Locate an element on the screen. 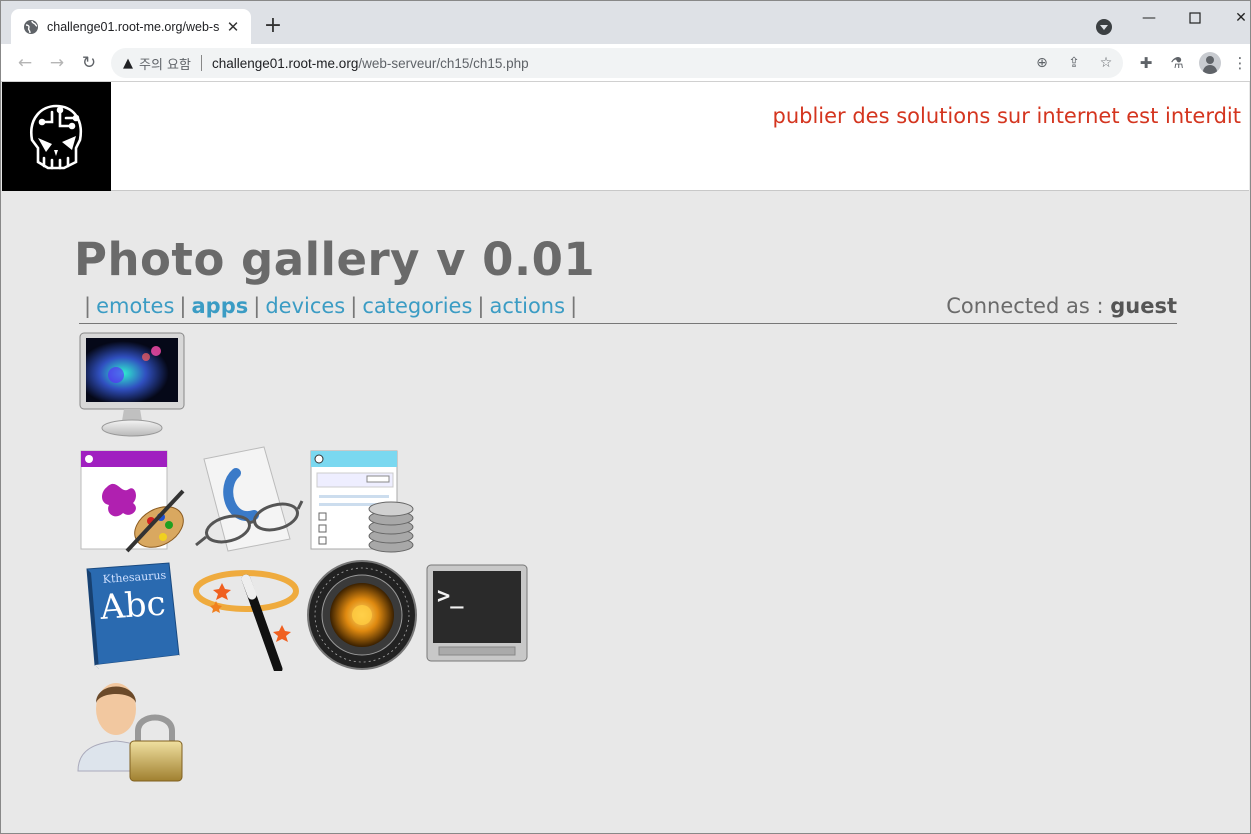 Image resolution: width=1251 pixels, height=834 pixels. gallery-image-user-lock is located at coordinates (132, 729).